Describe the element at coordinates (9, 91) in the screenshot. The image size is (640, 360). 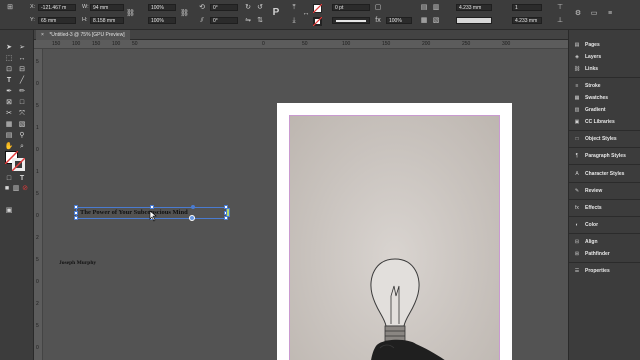
I see `pen-tool-icon: ✒` at that location.